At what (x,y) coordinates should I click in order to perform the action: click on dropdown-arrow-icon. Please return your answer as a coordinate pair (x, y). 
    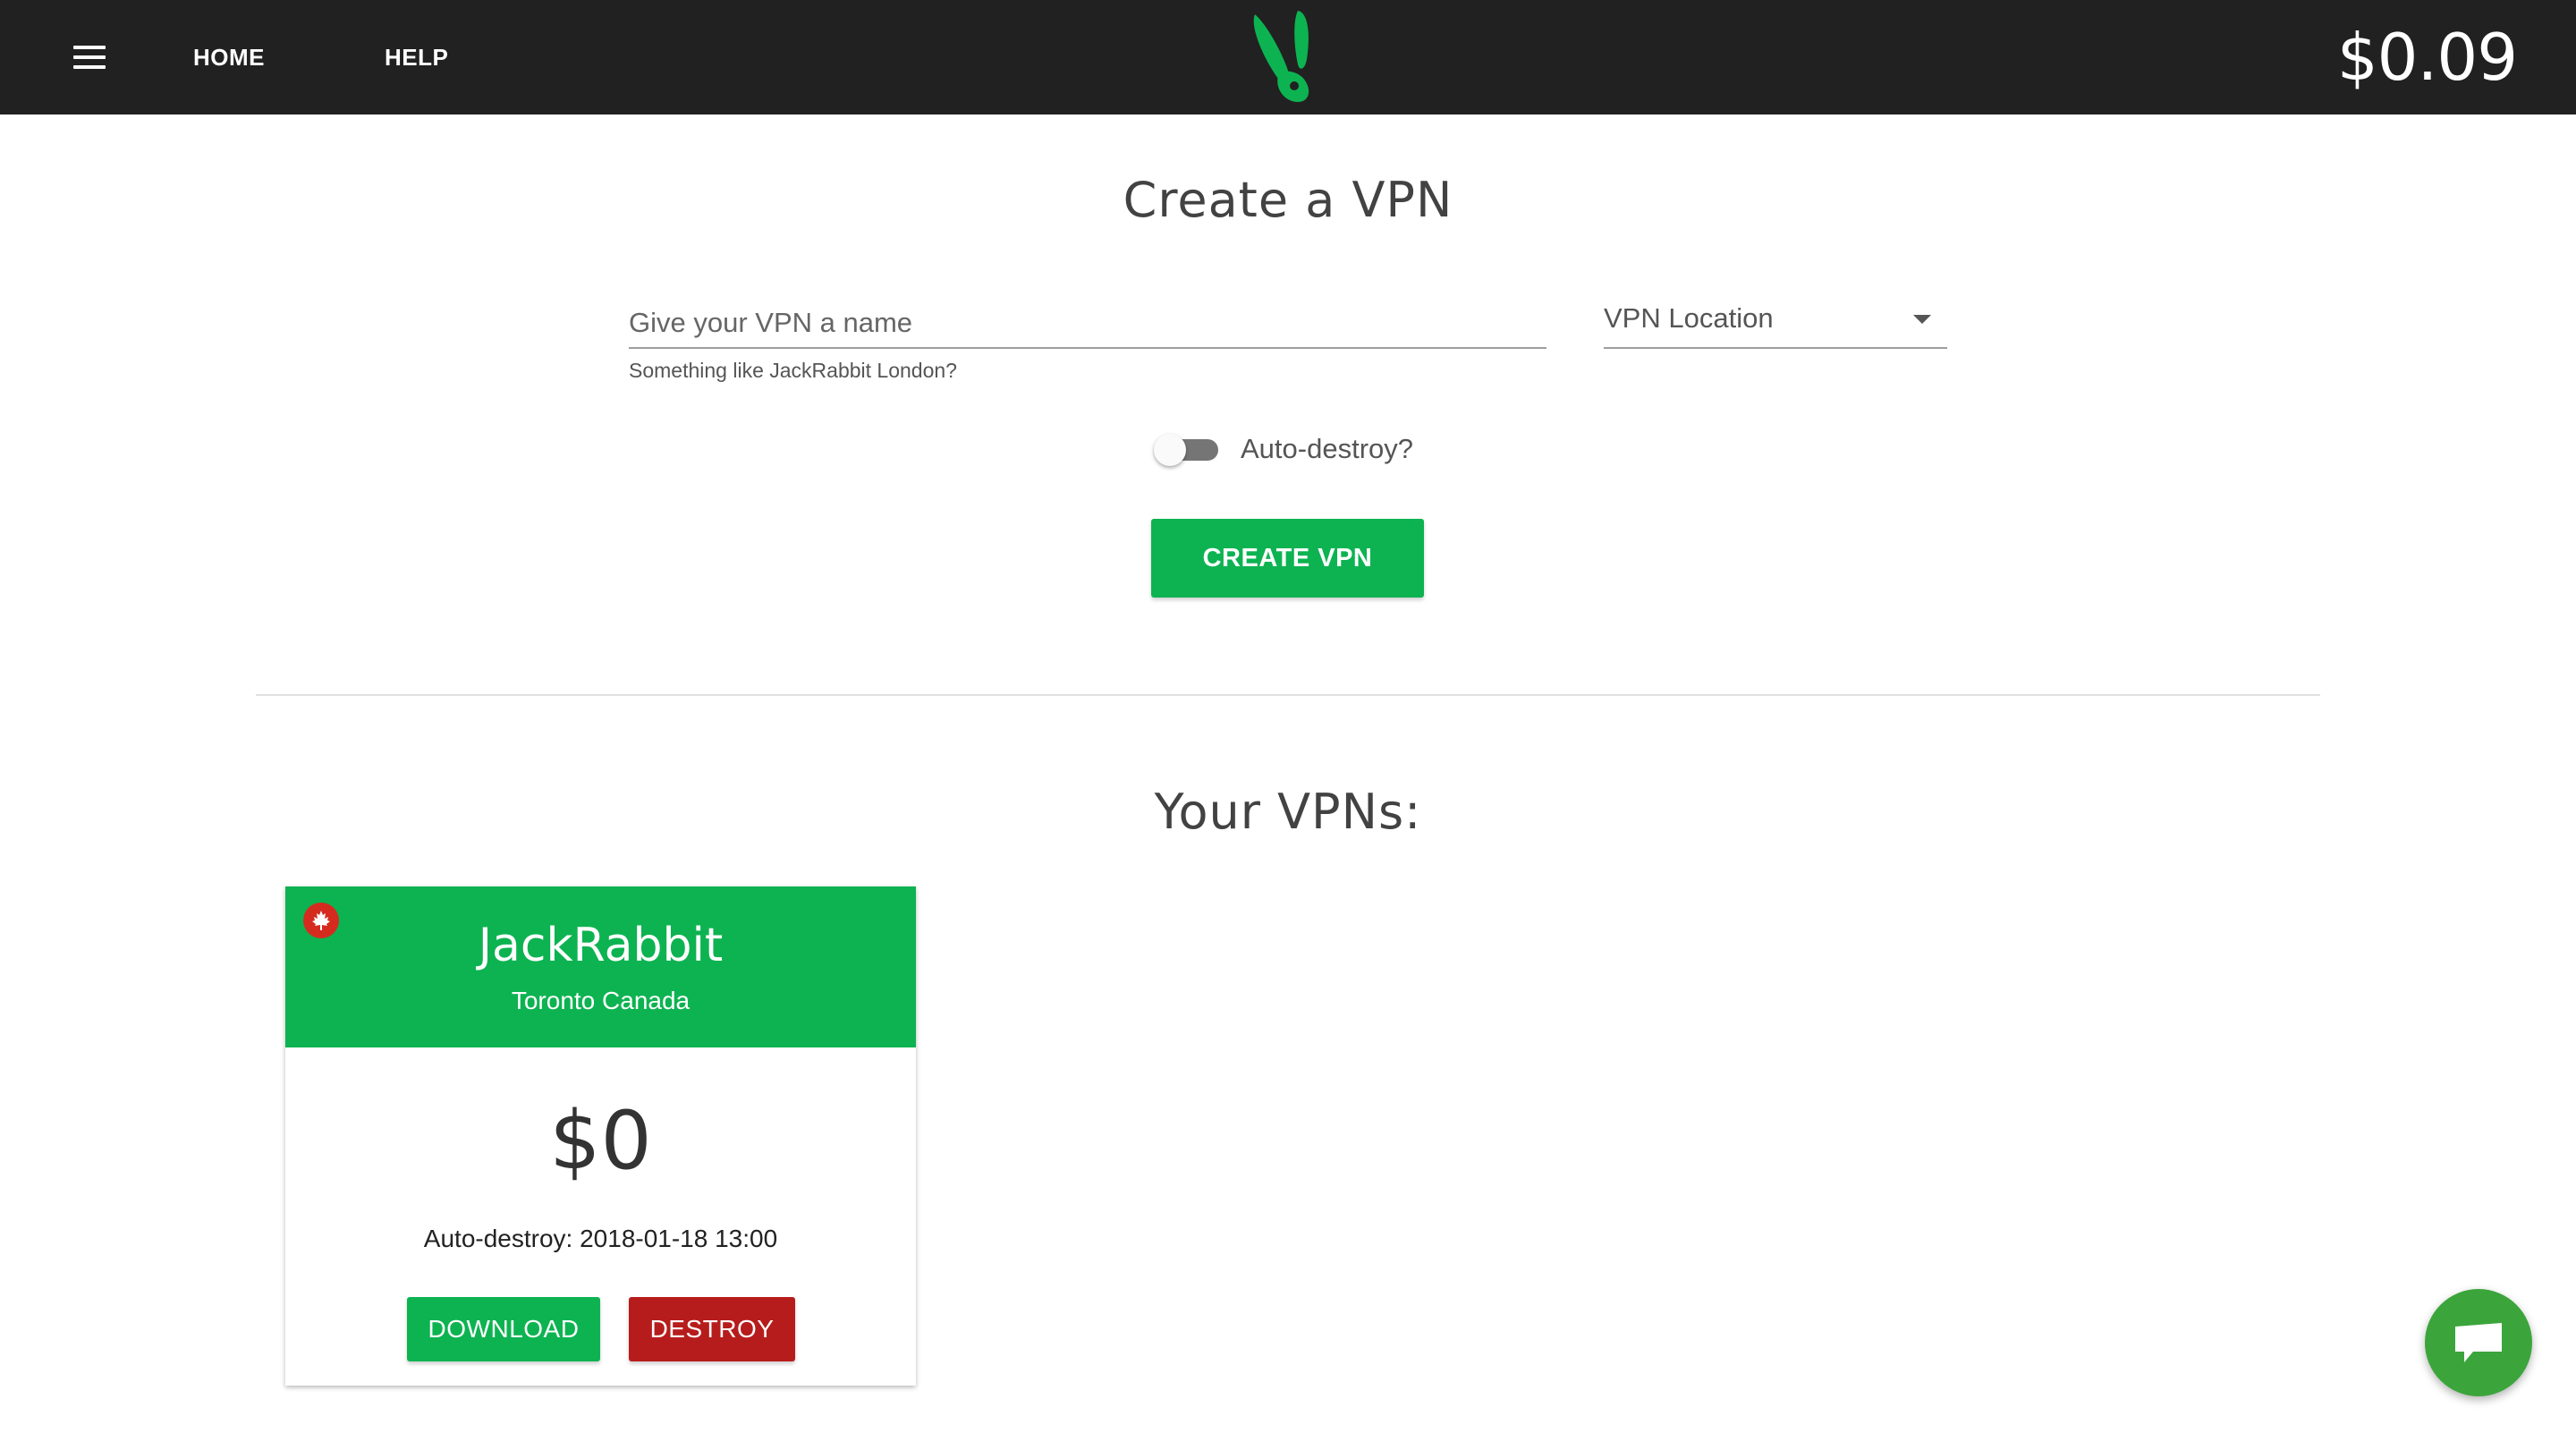
    Looking at the image, I should click on (1922, 319).